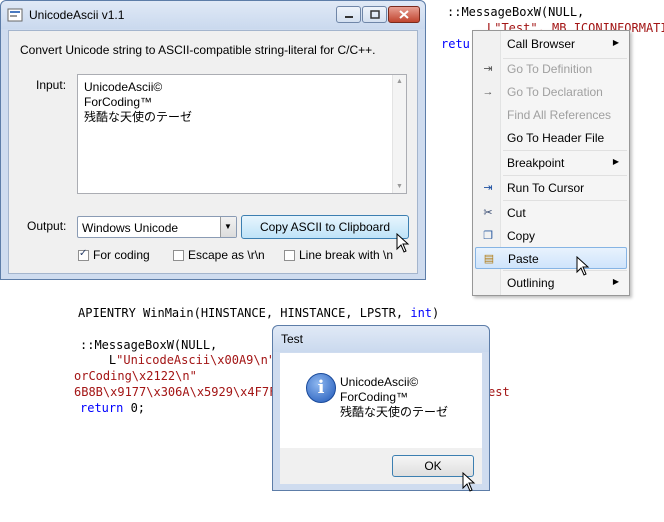 This screenshot has width=664, height=522. Describe the element at coordinates (346, 255) in the screenshot. I see `checkbox-label: Line break with \n` at that location.